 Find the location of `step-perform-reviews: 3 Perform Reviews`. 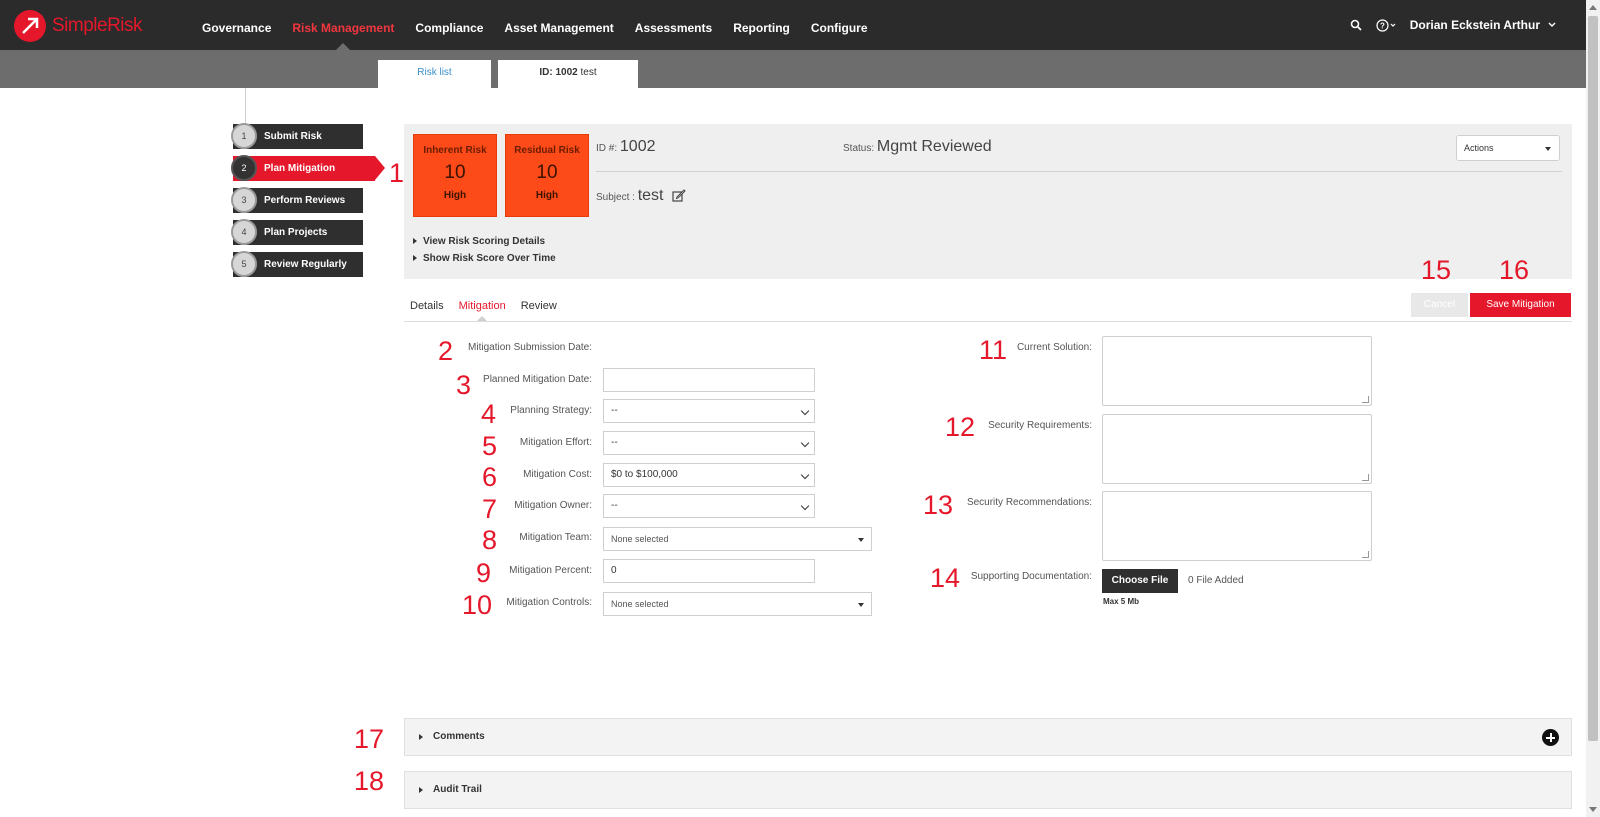

step-perform-reviews: 3 Perform Reviews is located at coordinates (297, 200).